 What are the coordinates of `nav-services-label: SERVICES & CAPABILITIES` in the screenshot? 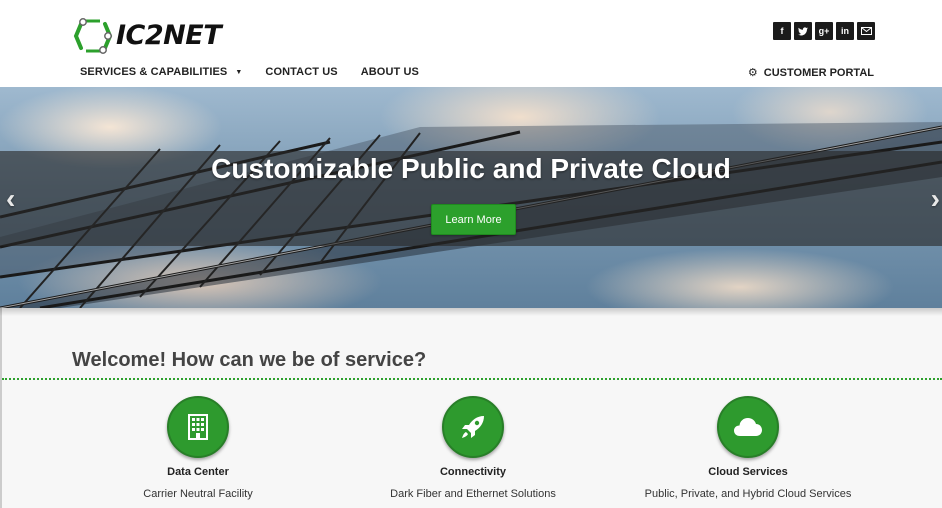 It's located at (154, 72).